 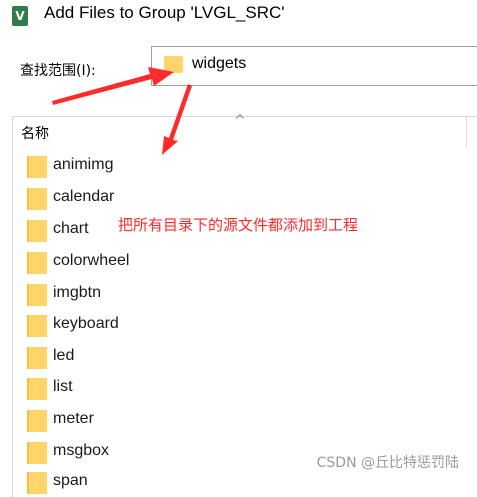 I want to click on arrow-to-list, so click(x=177, y=119).